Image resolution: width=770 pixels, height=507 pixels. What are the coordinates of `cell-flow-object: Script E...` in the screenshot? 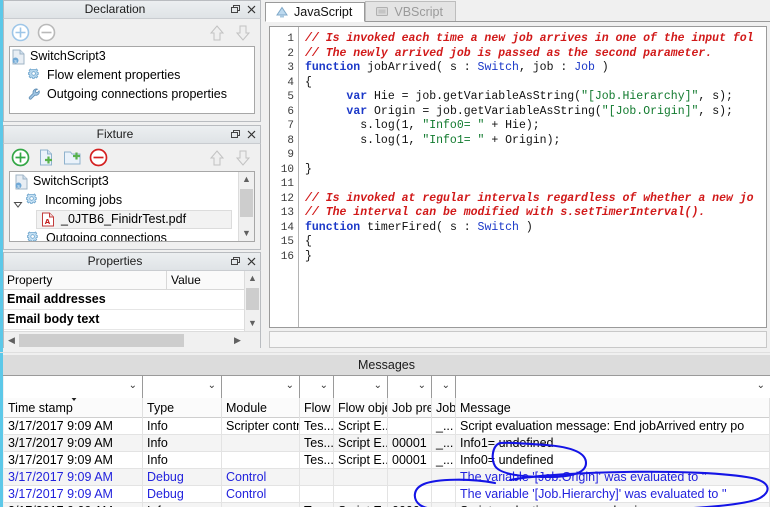 It's located at (361, 426).